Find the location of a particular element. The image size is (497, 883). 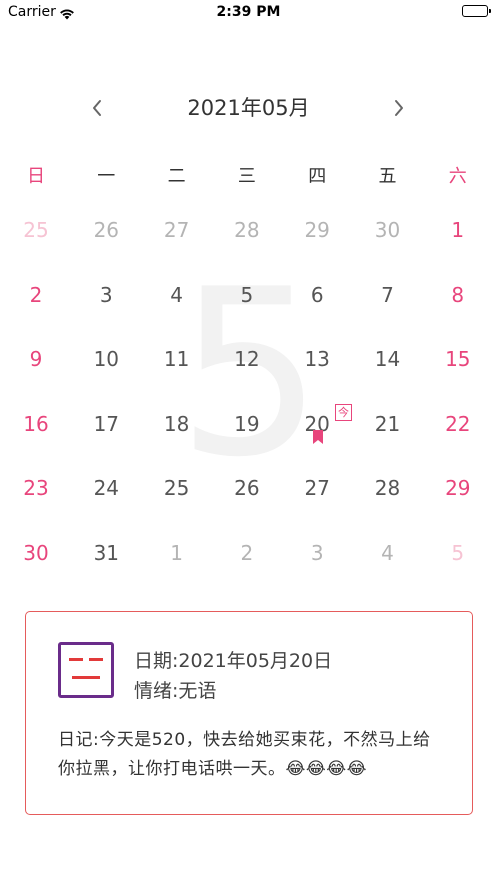

calendar-day: 22 is located at coordinates (458, 424).